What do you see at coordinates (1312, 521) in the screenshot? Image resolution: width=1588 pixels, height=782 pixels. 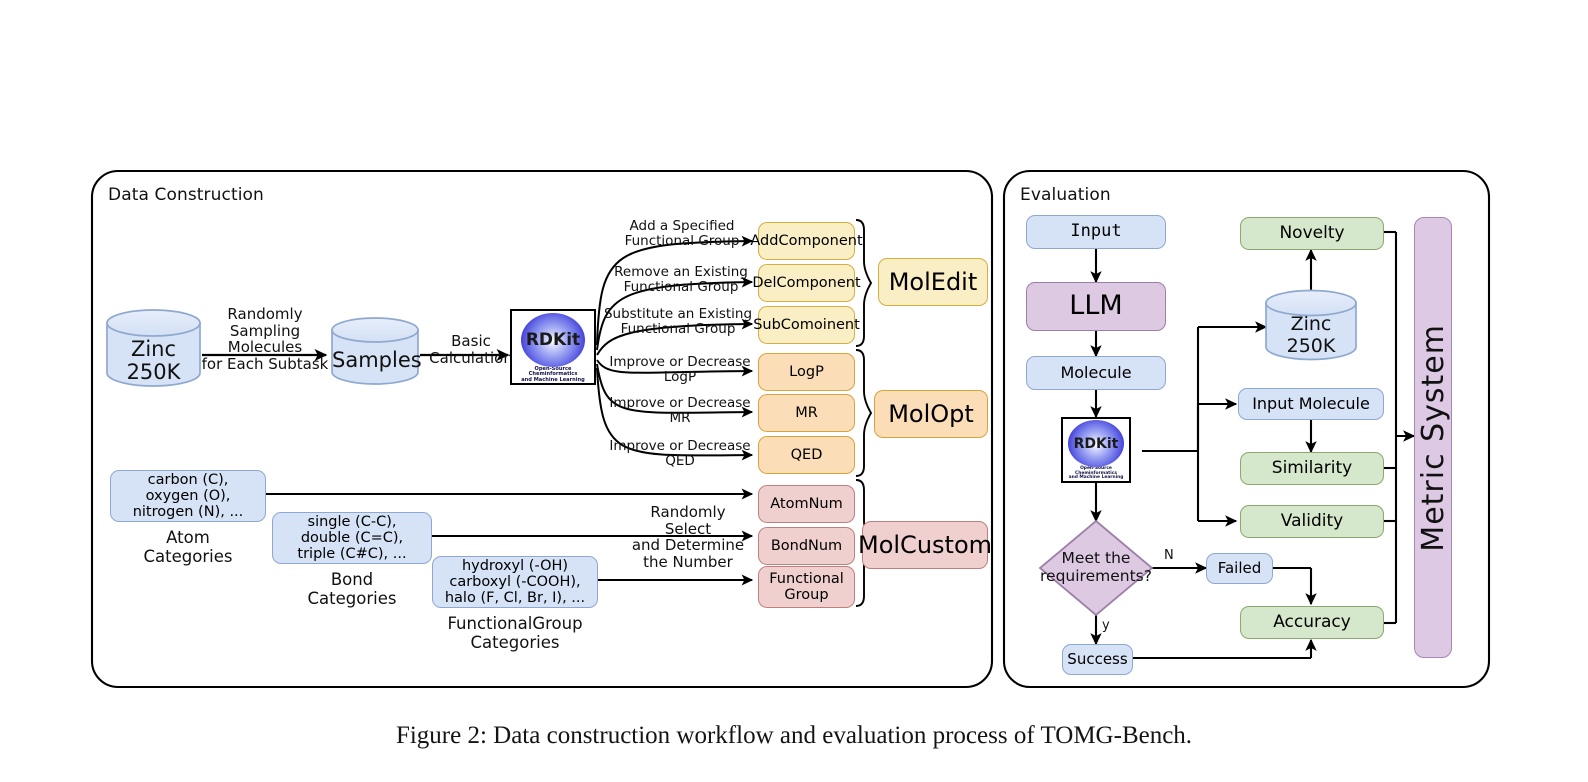 I see `metric-box-validity: Validity` at bounding box center [1312, 521].